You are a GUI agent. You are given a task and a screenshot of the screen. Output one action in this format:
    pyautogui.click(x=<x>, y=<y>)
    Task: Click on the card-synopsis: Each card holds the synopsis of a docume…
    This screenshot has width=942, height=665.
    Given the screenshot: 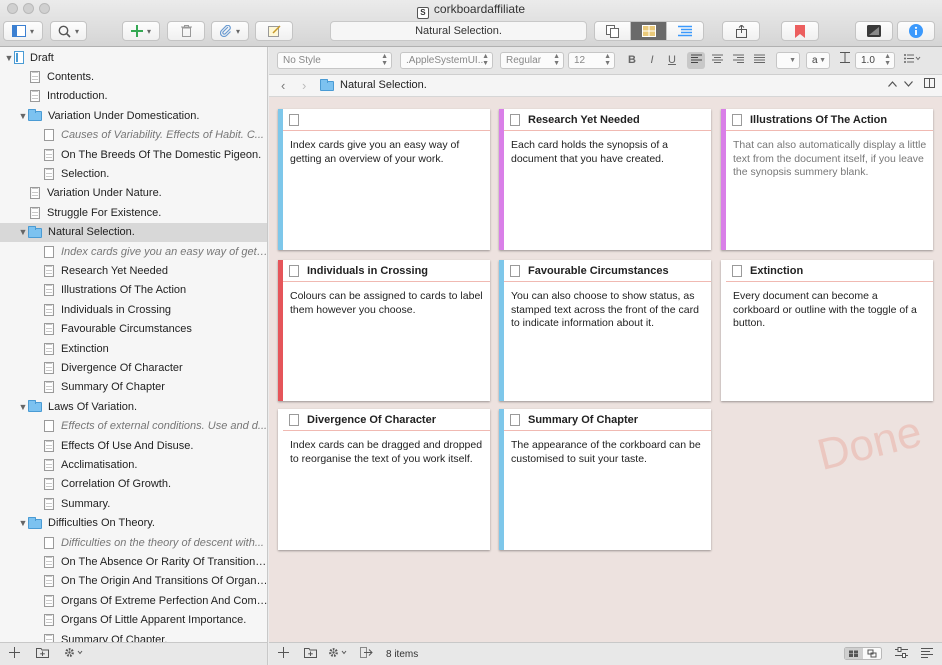 What is the action you would take?
    pyautogui.click(x=607, y=148)
    